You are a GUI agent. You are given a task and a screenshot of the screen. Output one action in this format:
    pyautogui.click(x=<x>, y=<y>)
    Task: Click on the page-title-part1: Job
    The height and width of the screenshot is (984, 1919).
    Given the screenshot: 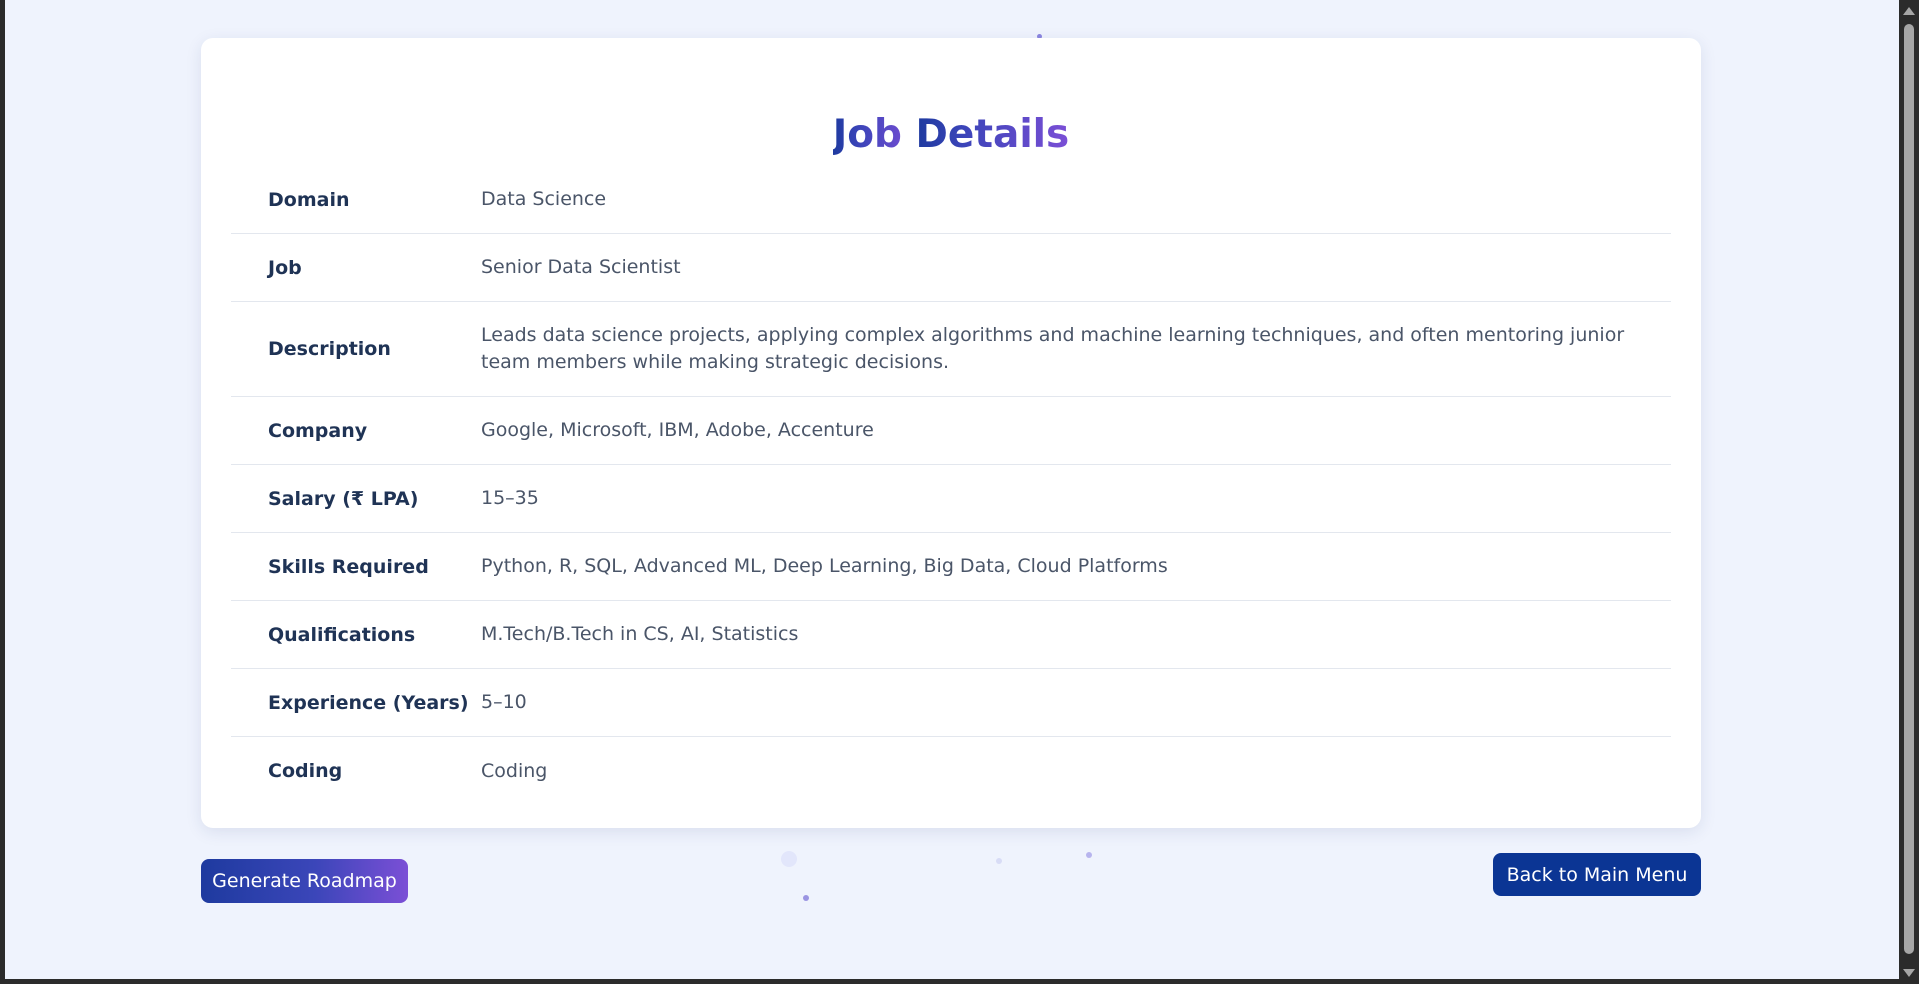 What is the action you would take?
    pyautogui.click(x=874, y=134)
    